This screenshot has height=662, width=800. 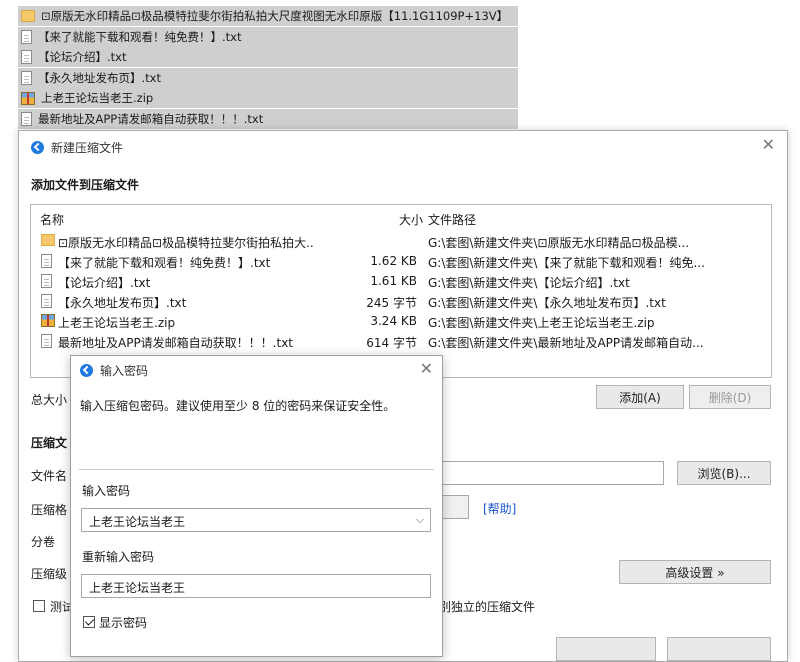 What do you see at coordinates (99, 77) in the screenshot?
I see `bg-item-label: 【永久地址发布页】.txt` at bounding box center [99, 77].